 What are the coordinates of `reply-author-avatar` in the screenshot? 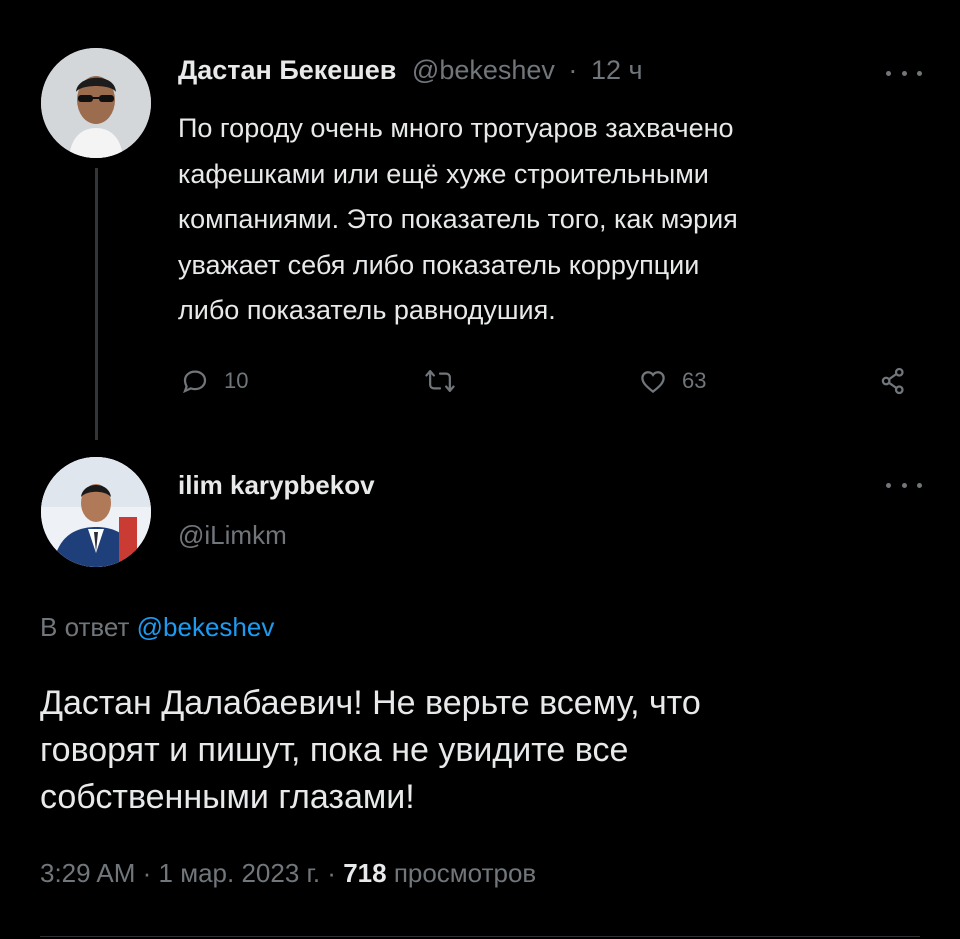 It's located at (96, 512).